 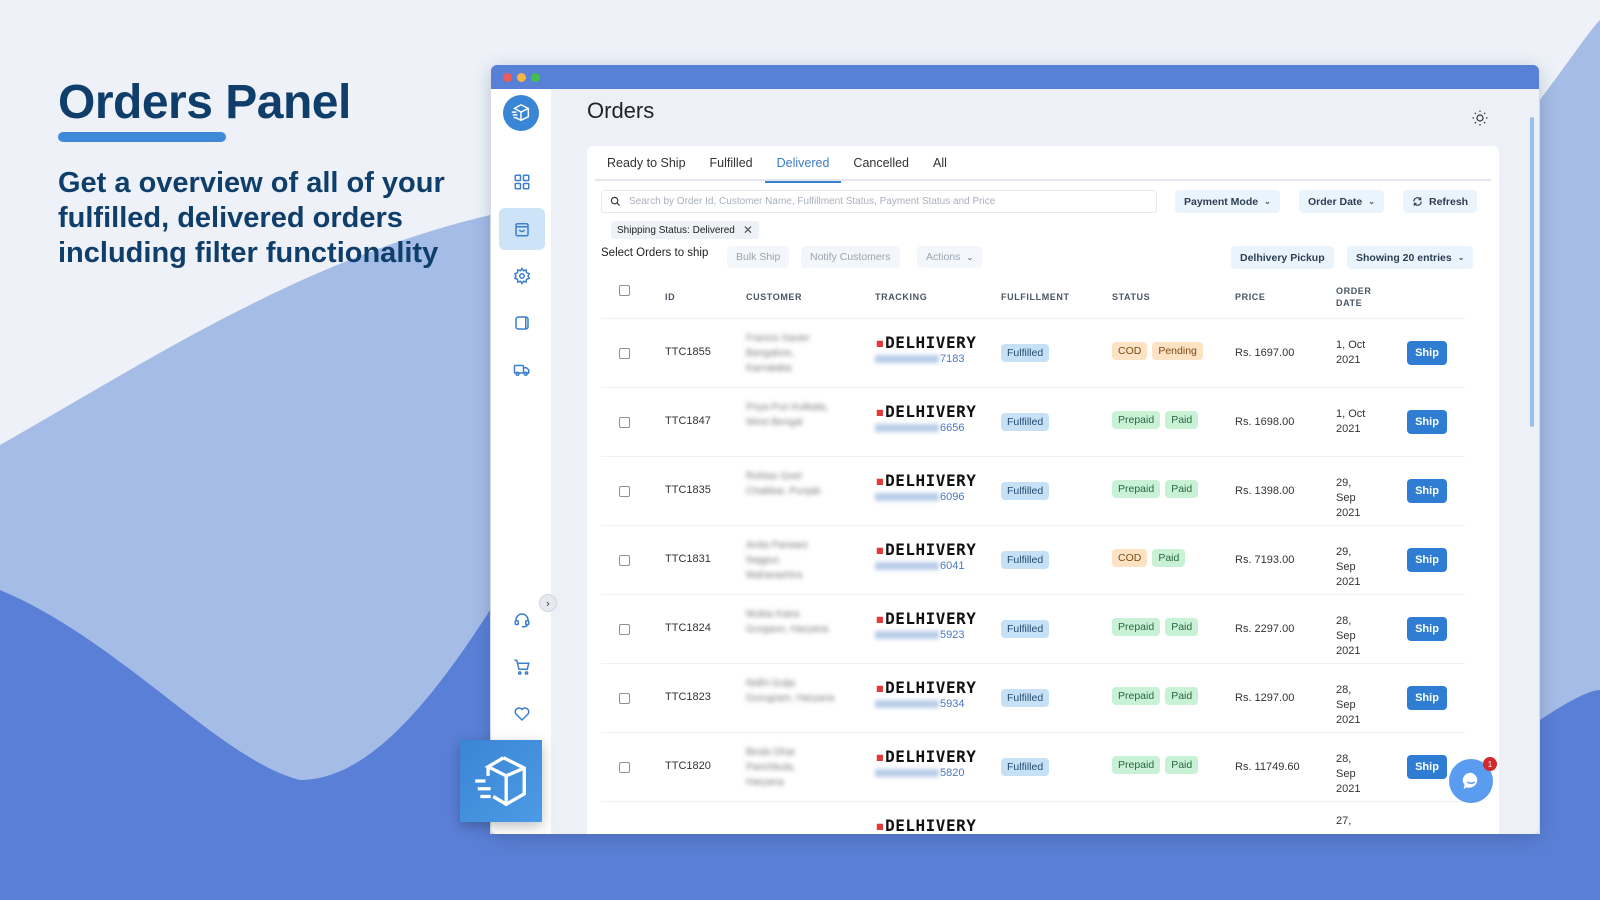 What do you see at coordinates (925, 566) in the screenshot?
I see `tracking-number-link: 6041` at bounding box center [925, 566].